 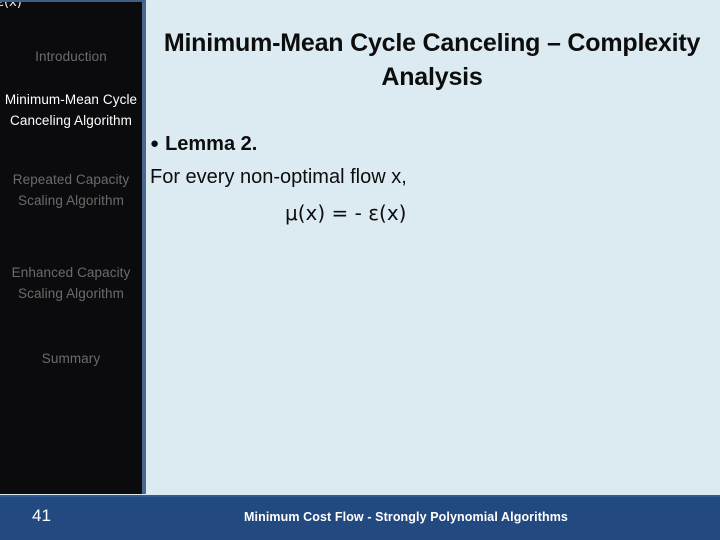 I want to click on lemma-heading: ● Lemma 2., so click(x=427, y=144).